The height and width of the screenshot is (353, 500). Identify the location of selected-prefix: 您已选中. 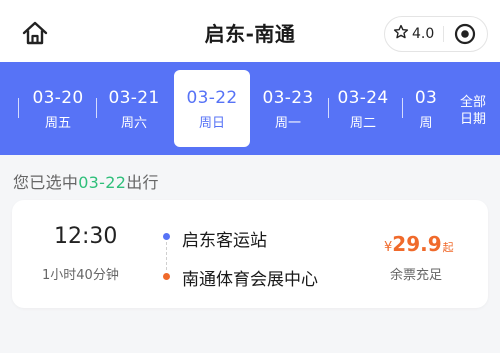
(46, 182).